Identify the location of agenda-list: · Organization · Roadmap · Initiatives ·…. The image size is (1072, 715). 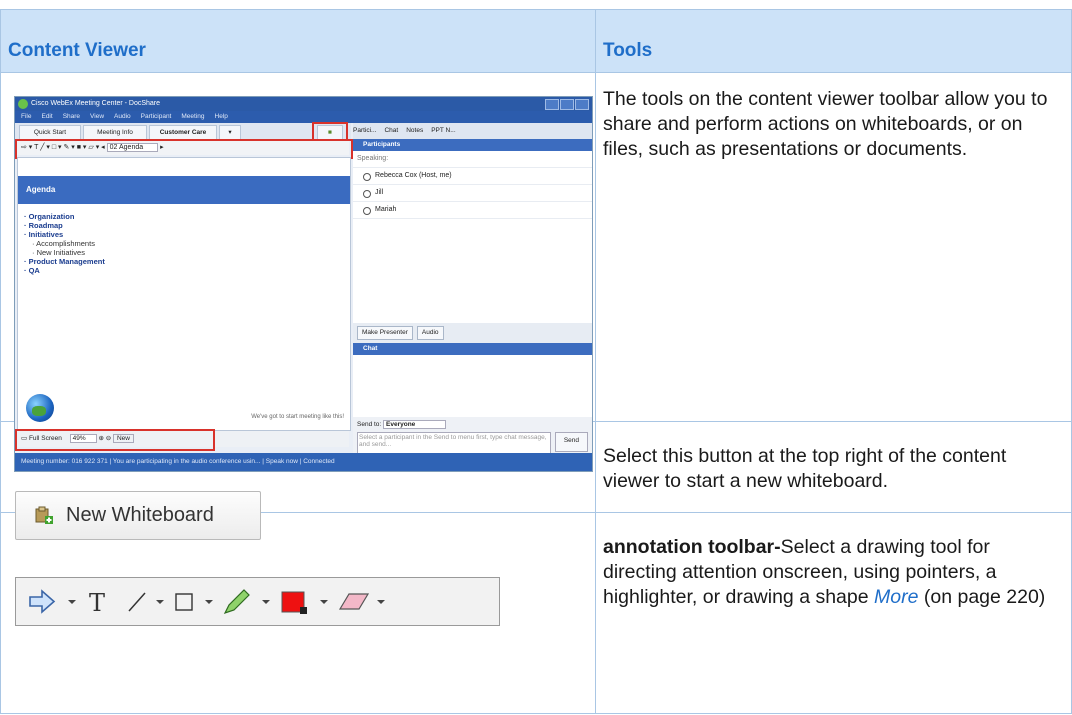
(184, 239).